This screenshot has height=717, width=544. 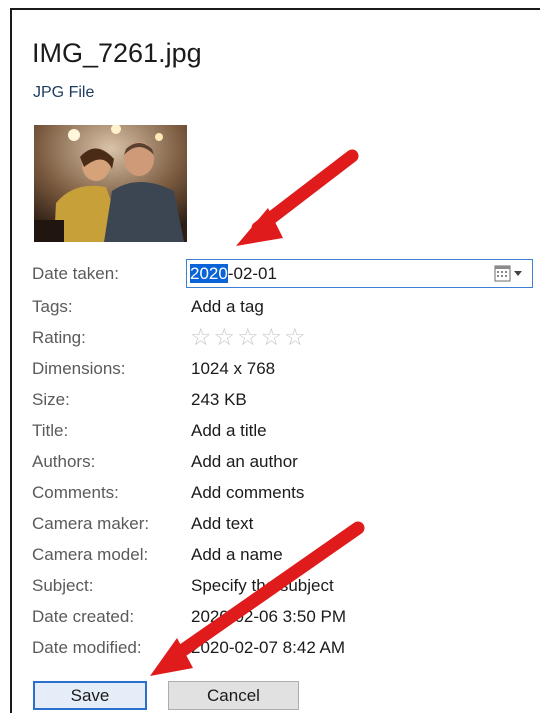 What do you see at coordinates (268, 647) in the screenshot?
I see `date-modified-value: 2020-02-07 8:42 AM` at bounding box center [268, 647].